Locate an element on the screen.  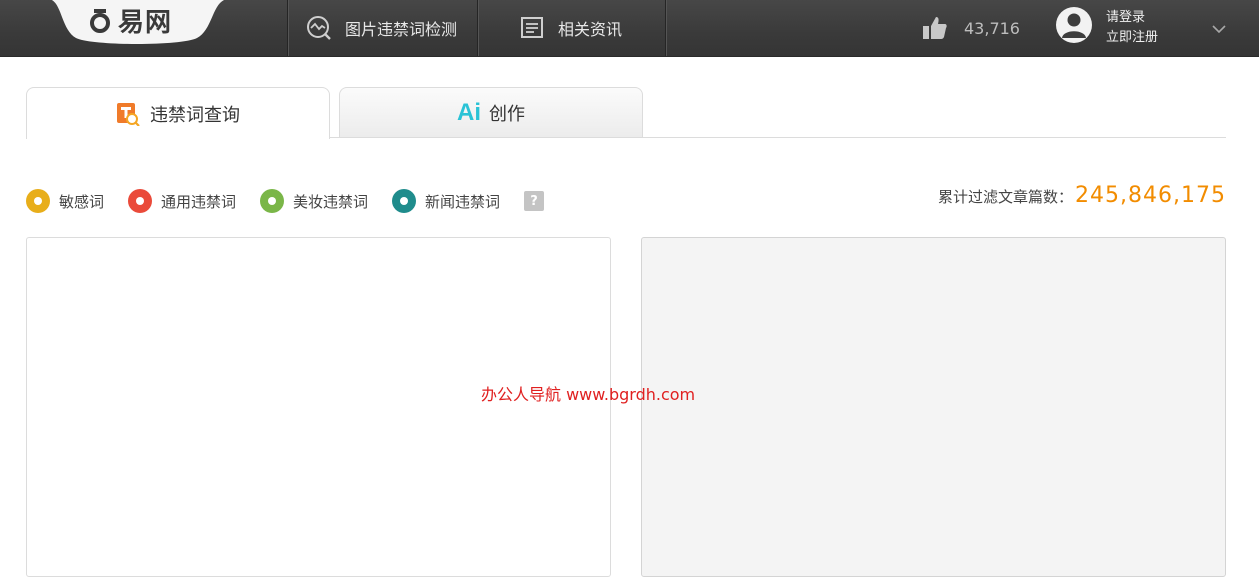
logo-text: 易网 is located at coordinates (145, 23).